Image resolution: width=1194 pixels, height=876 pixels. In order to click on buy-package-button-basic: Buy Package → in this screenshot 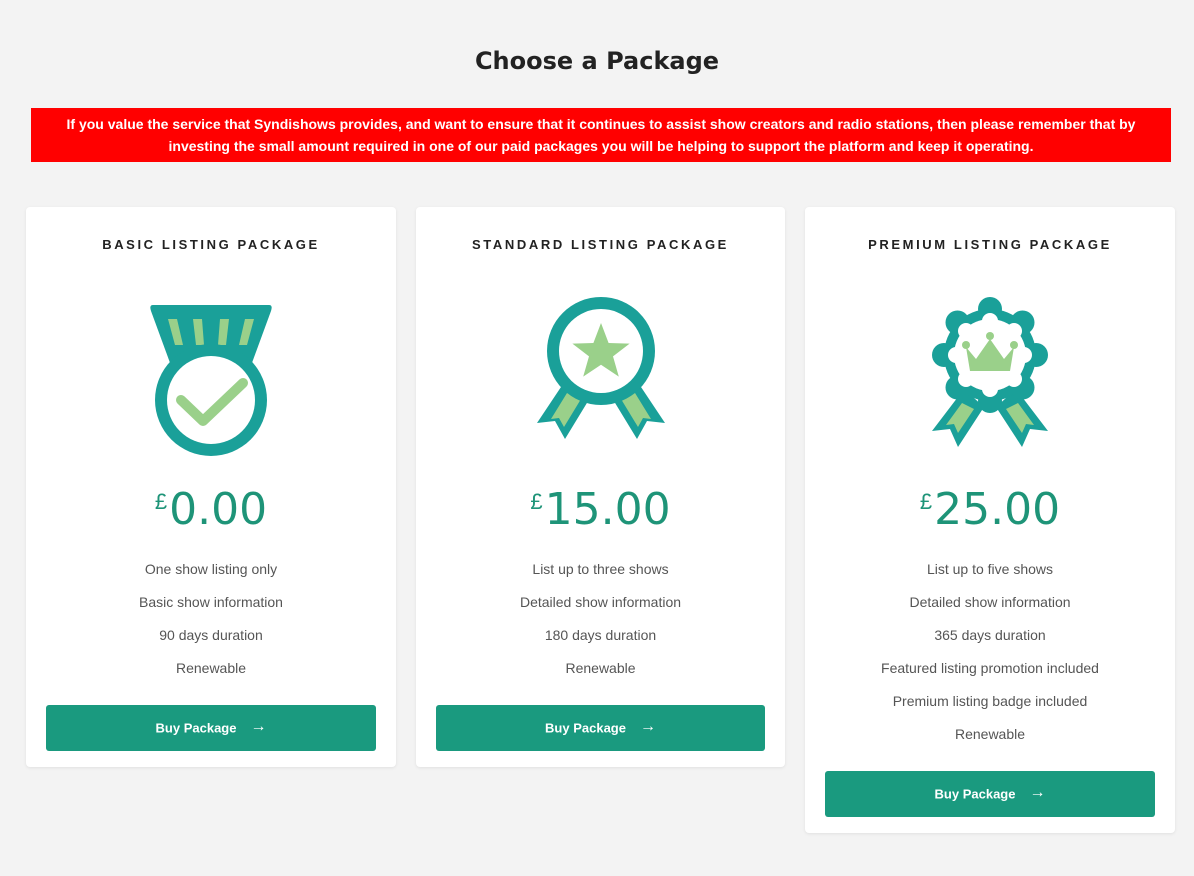, I will do `click(211, 728)`.